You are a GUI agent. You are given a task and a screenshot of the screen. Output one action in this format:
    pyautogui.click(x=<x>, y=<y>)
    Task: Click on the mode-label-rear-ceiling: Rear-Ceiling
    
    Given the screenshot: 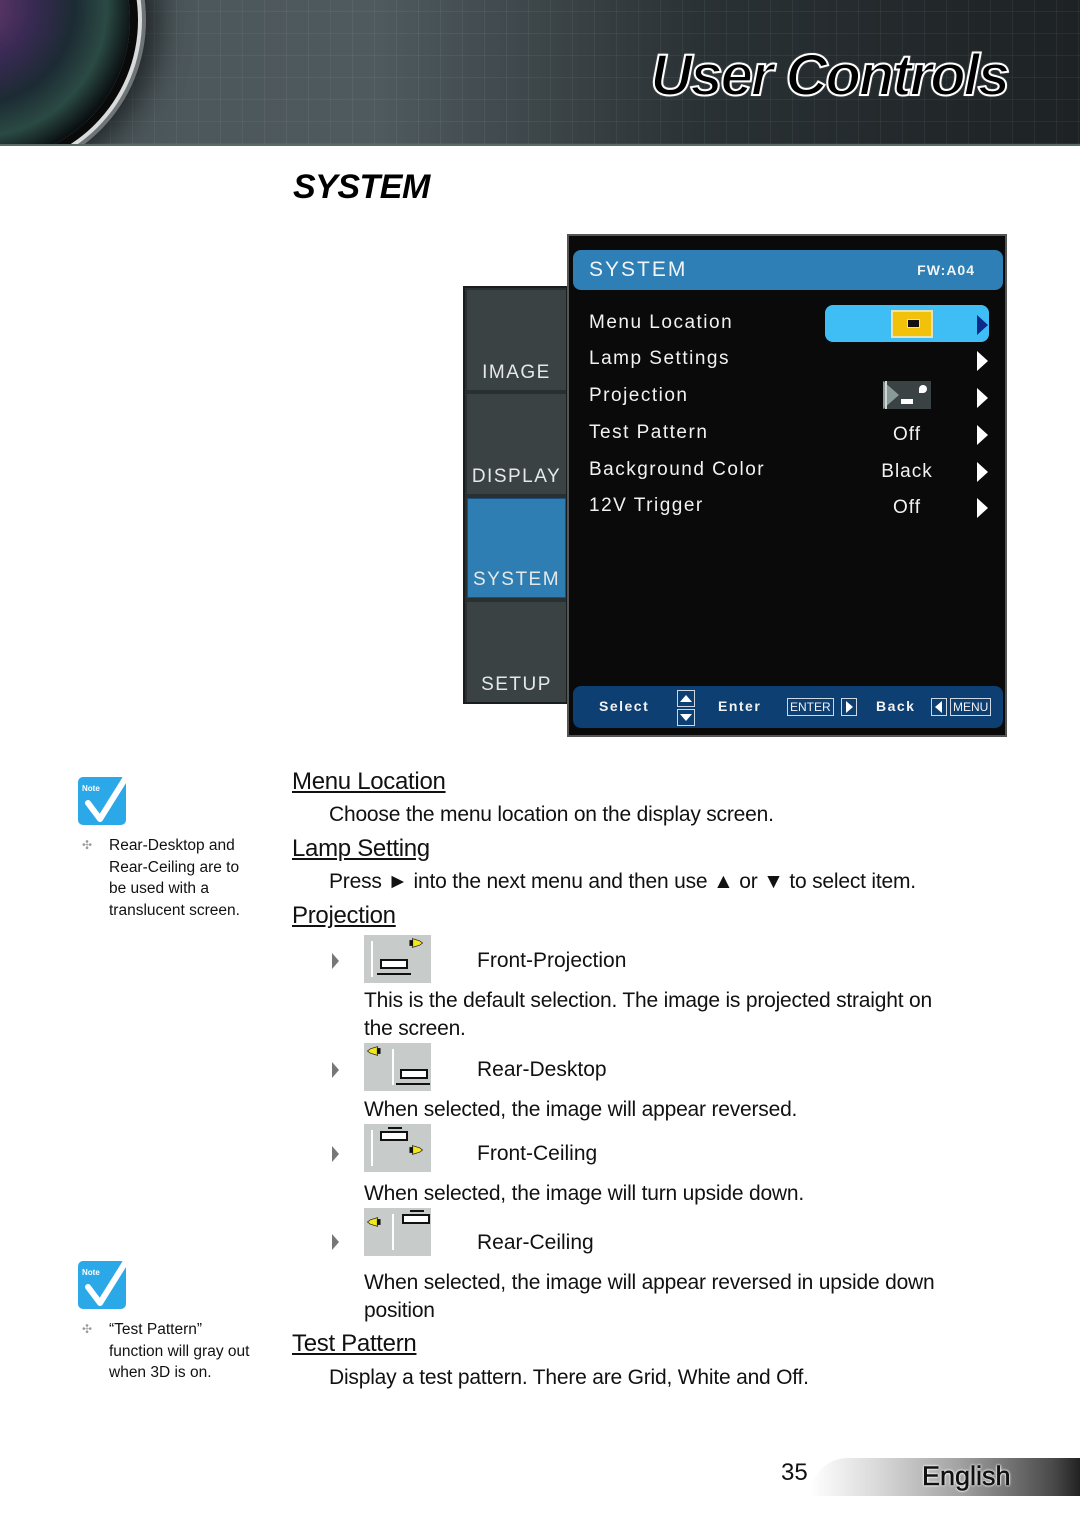 What is the action you would take?
    pyautogui.click(x=535, y=1242)
    